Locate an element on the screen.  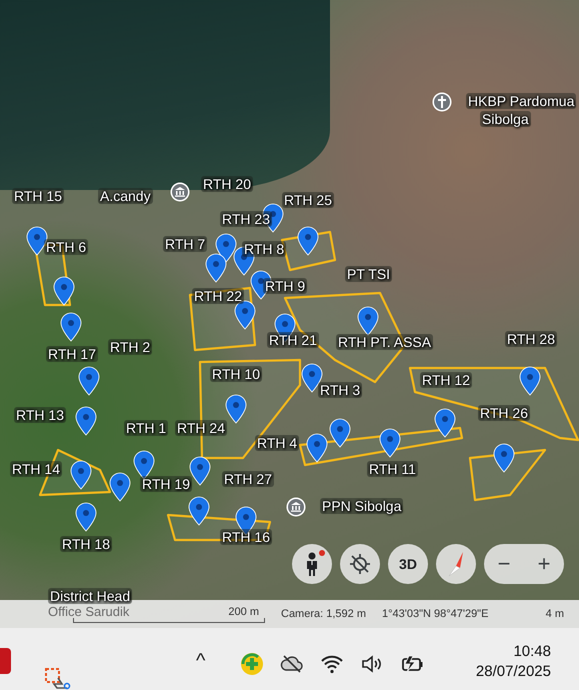
location-off-icon is located at coordinates (360, 564).